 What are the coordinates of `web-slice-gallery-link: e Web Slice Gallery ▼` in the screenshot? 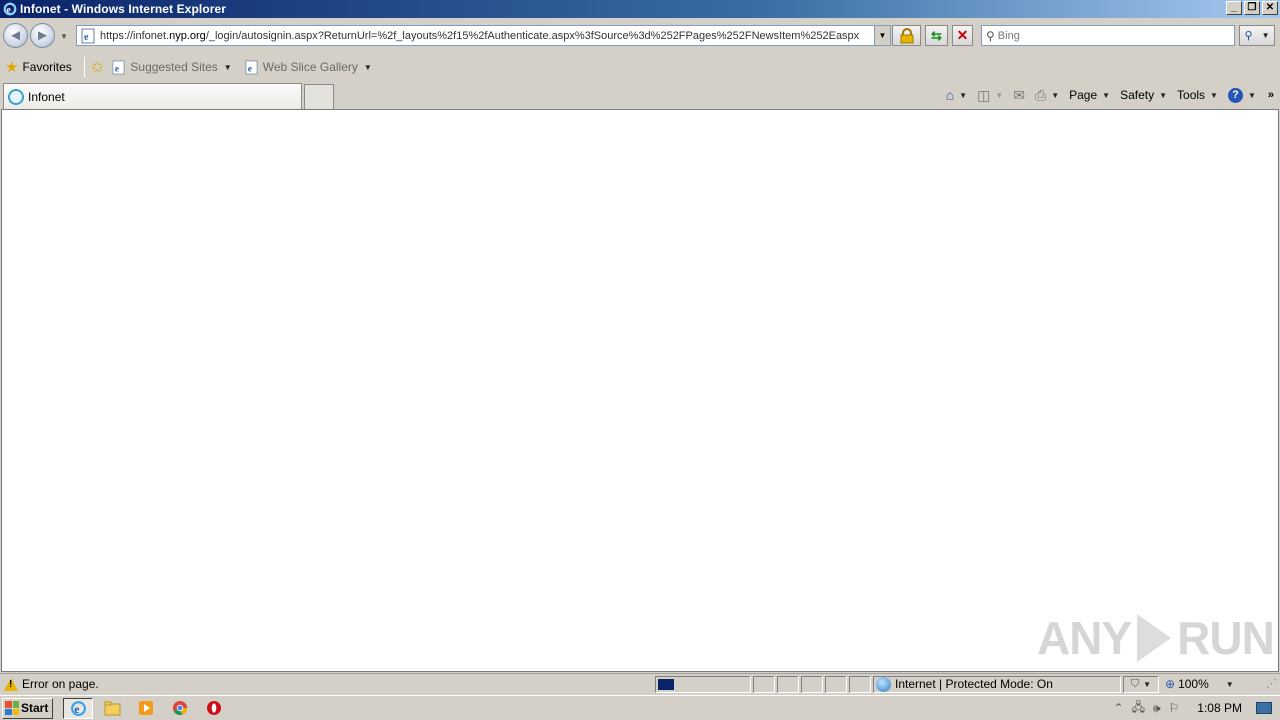 It's located at (308, 67).